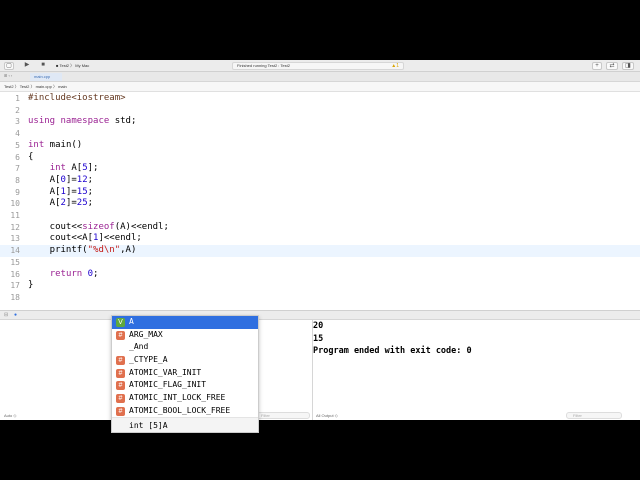 The height and width of the screenshot is (480, 640). What do you see at coordinates (44, 86) in the screenshot?
I see `jump-file: main.cpp` at bounding box center [44, 86].